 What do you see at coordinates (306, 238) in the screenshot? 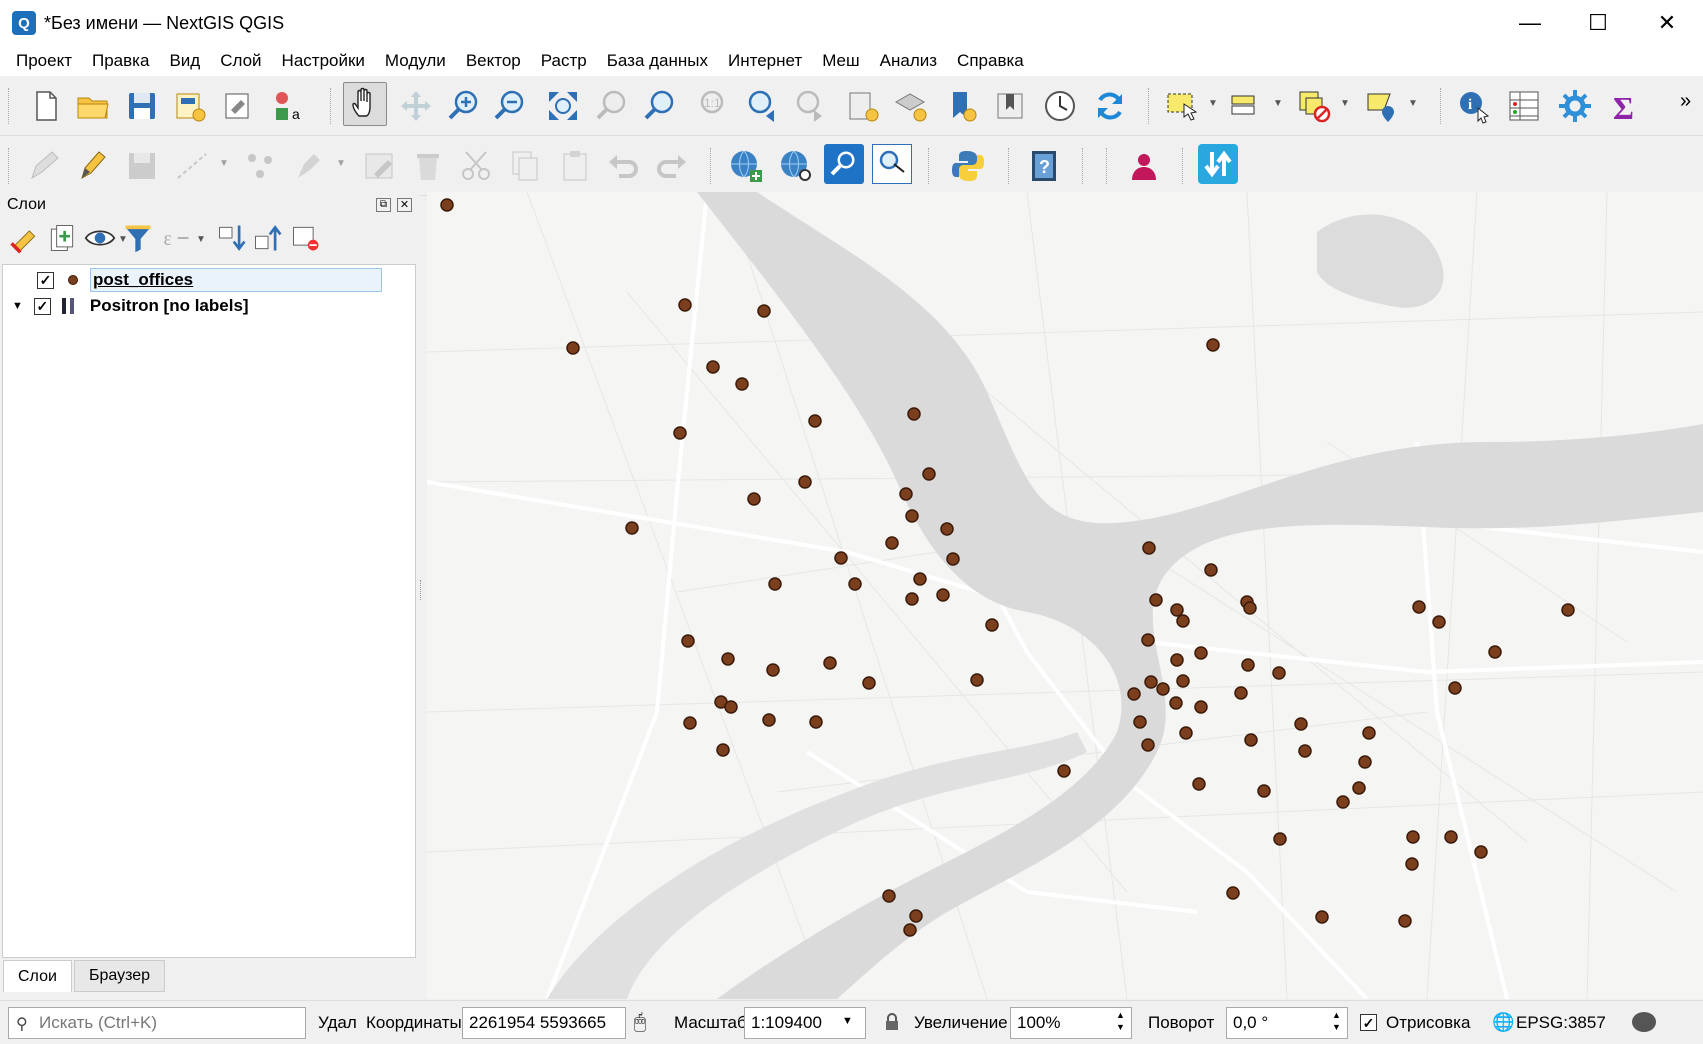
I see `remove-layer-icon` at bounding box center [306, 238].